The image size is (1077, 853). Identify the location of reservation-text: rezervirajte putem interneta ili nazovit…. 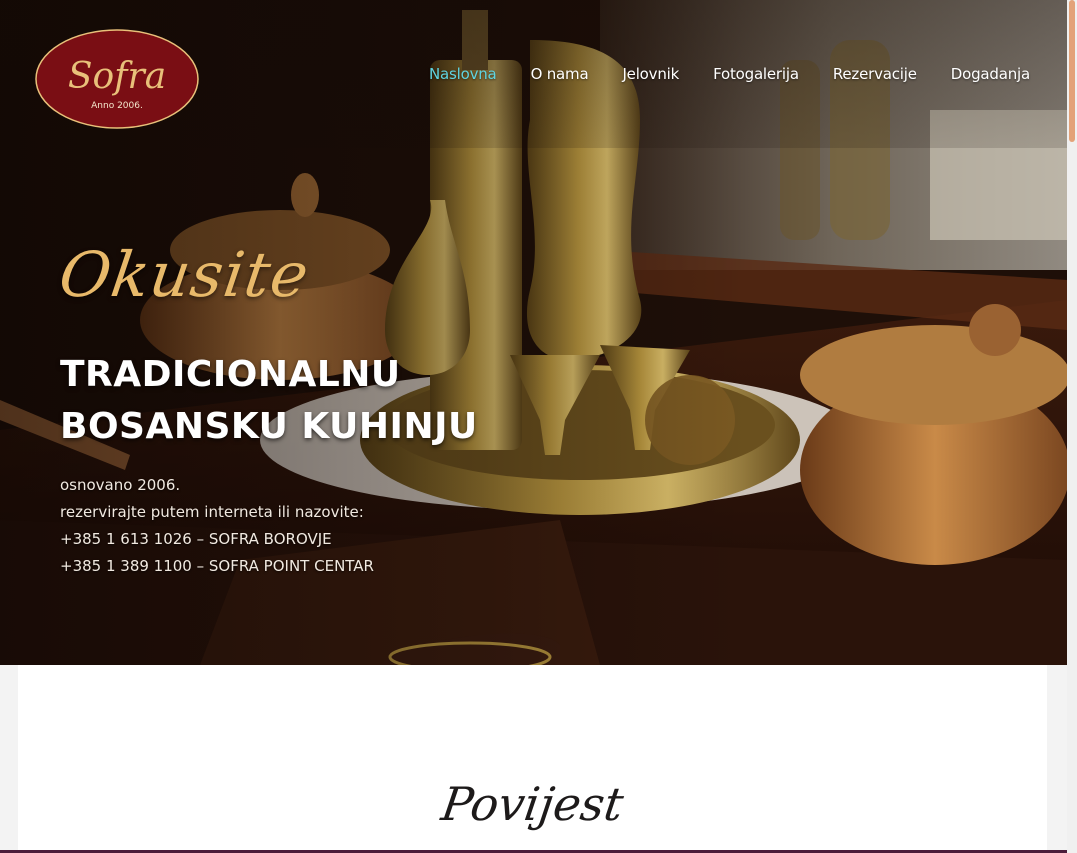
(212, 512).